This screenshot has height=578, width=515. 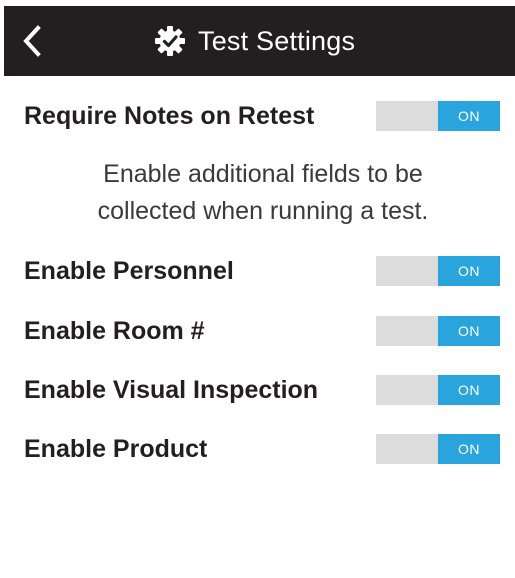 I want to click on visual-inspection-toggle: ON, so click(x=438, y=390).